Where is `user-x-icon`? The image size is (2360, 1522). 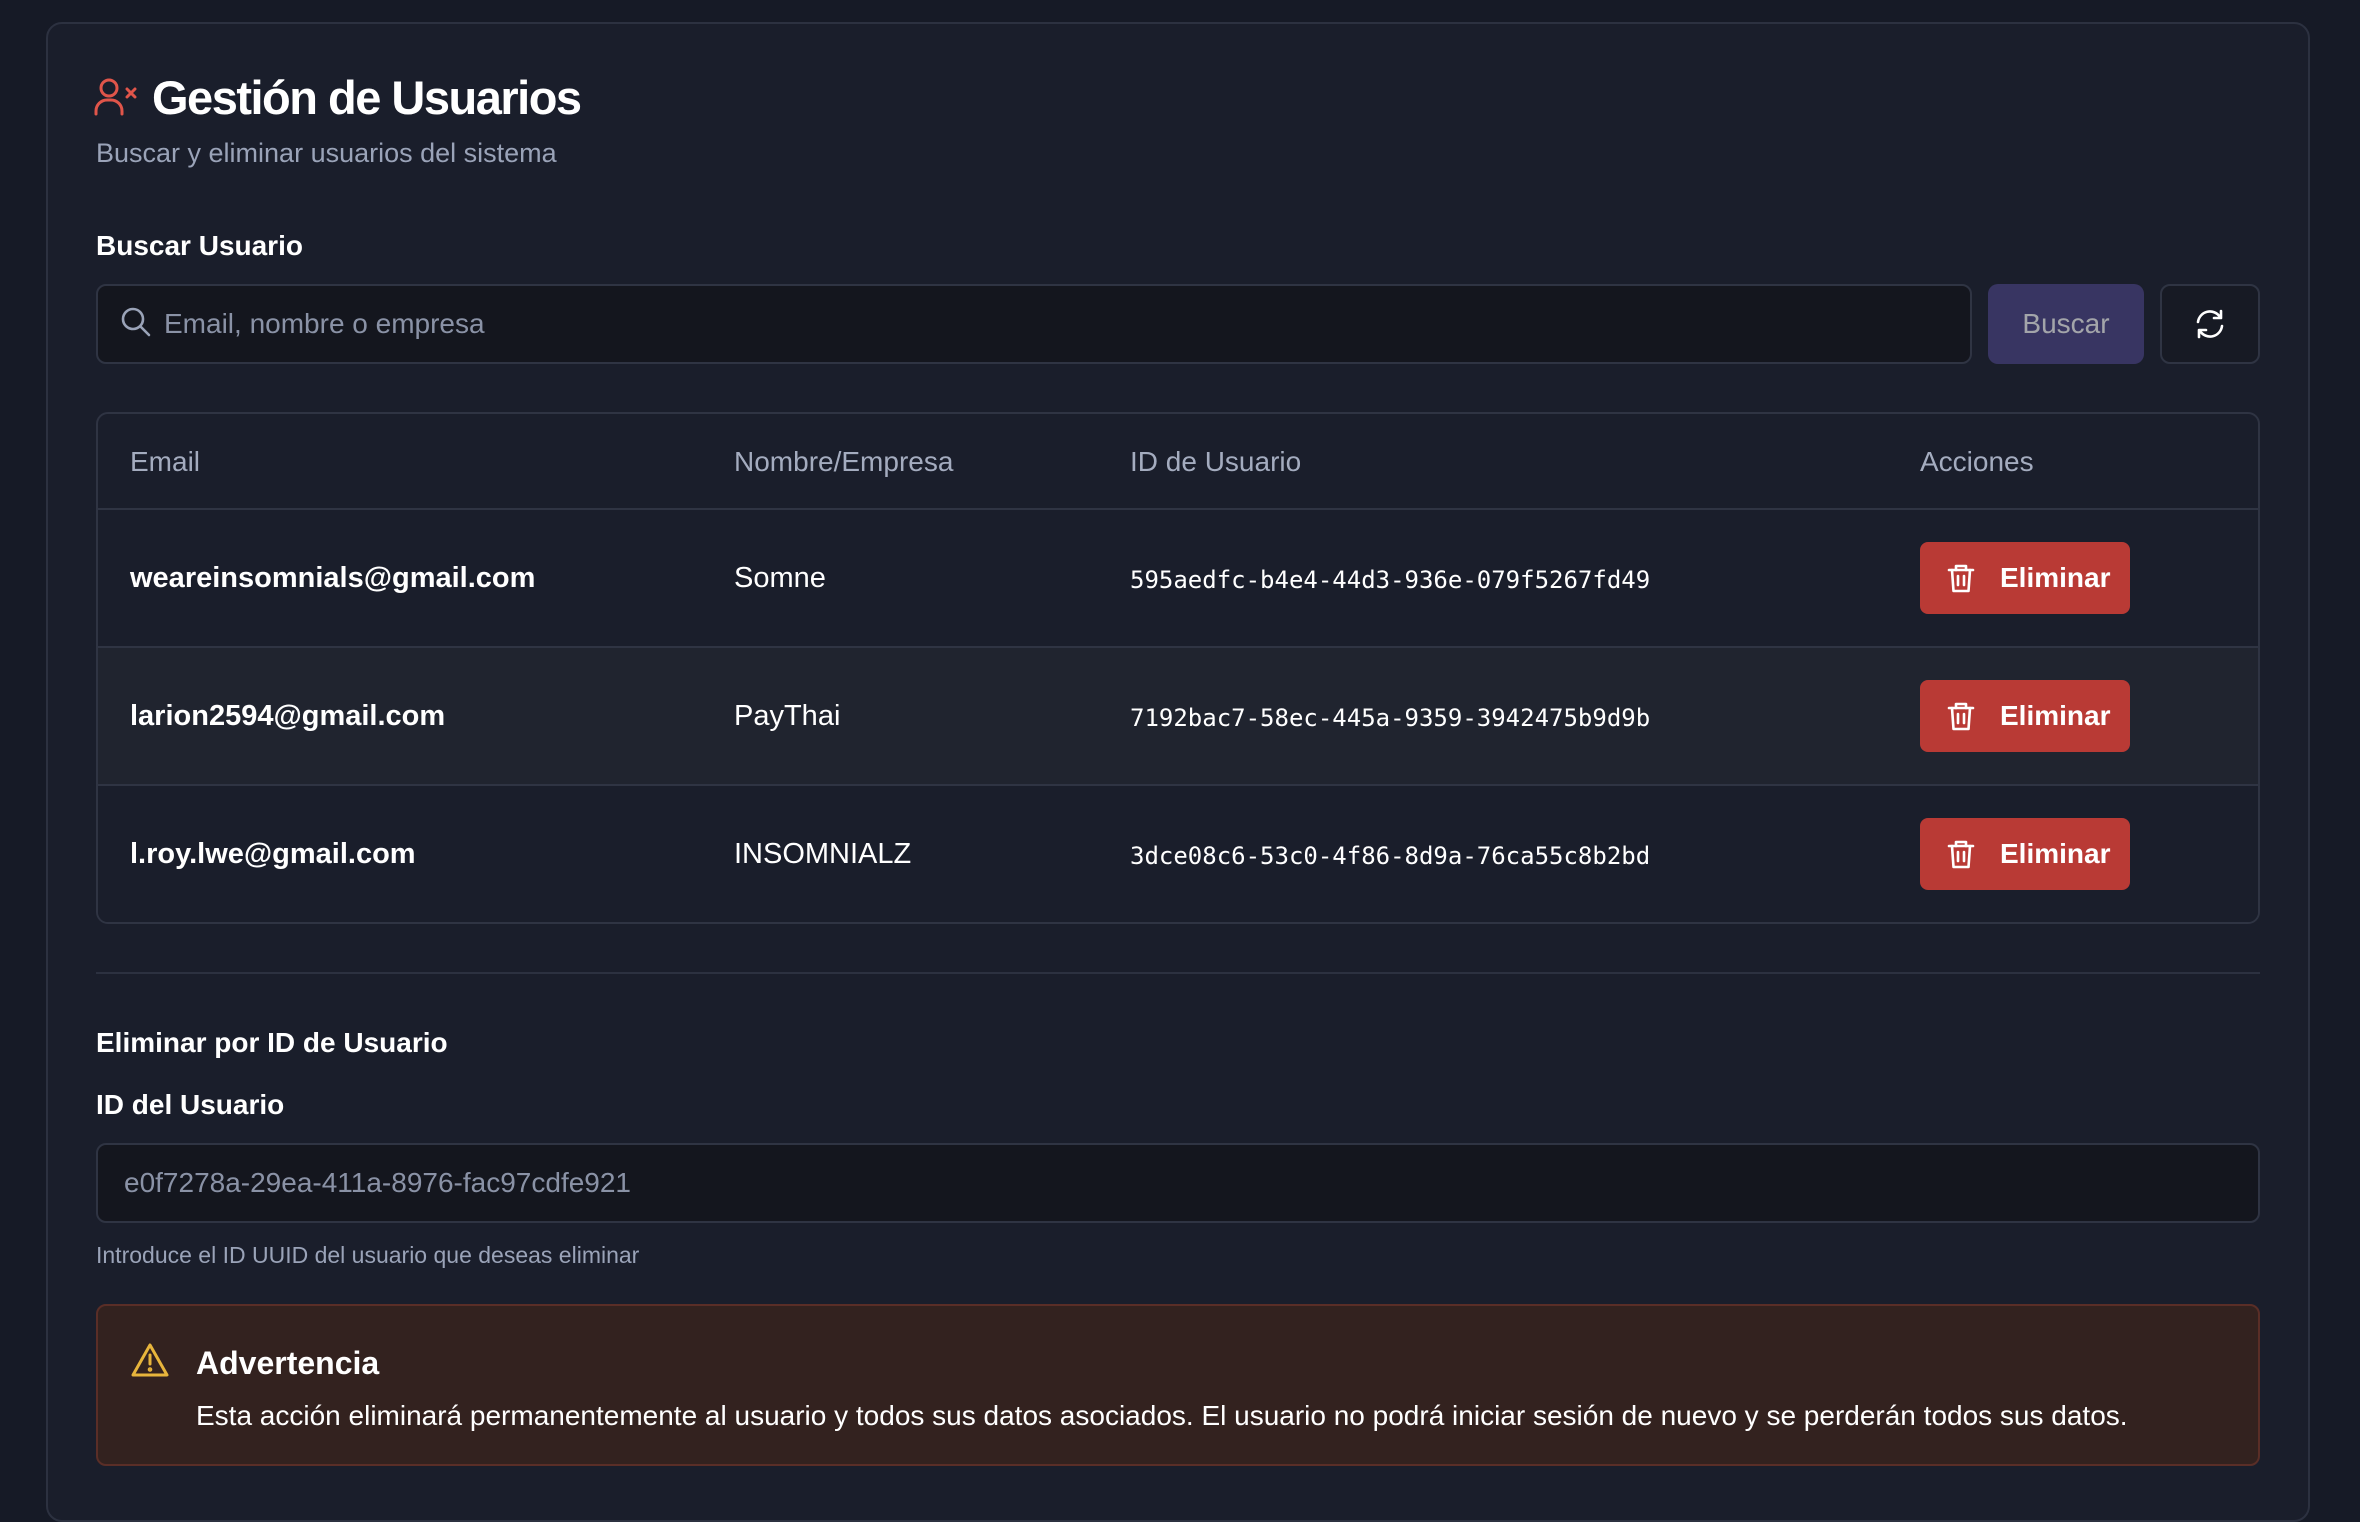
user-x-icon is located at coordinates (116, 97).